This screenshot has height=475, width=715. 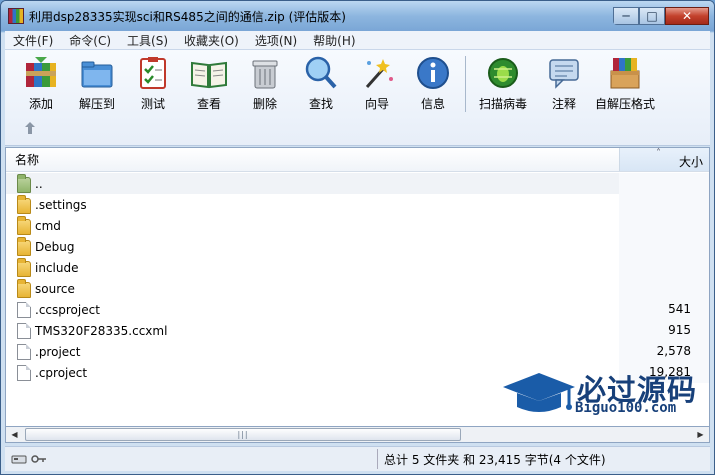 I want to click on file-name: .., so click(x=39, y=183).